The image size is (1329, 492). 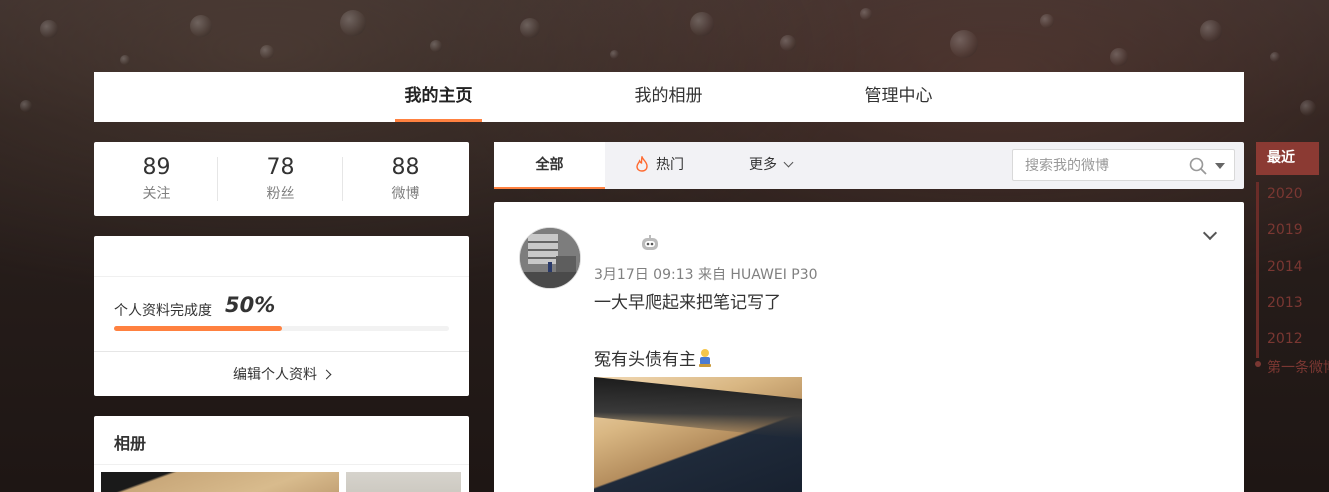 What do you see at coordinates (281, 454) in the screenshot?
I see `album-card: 相册` at bounding box center [281, 454].